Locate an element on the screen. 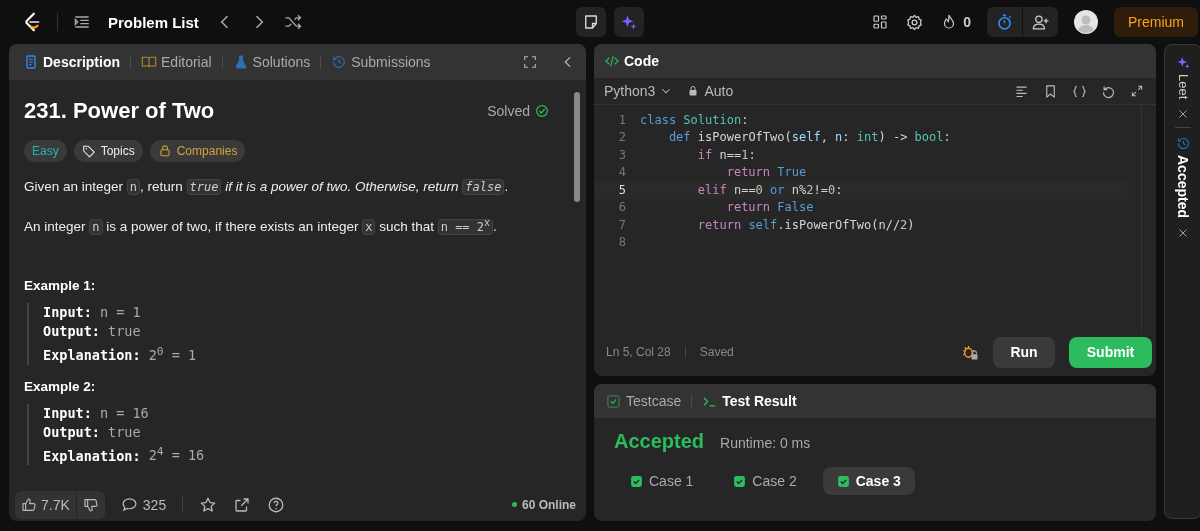 The image size is (1200, 531). panel-title: Code is located at coordinates (641, 61).